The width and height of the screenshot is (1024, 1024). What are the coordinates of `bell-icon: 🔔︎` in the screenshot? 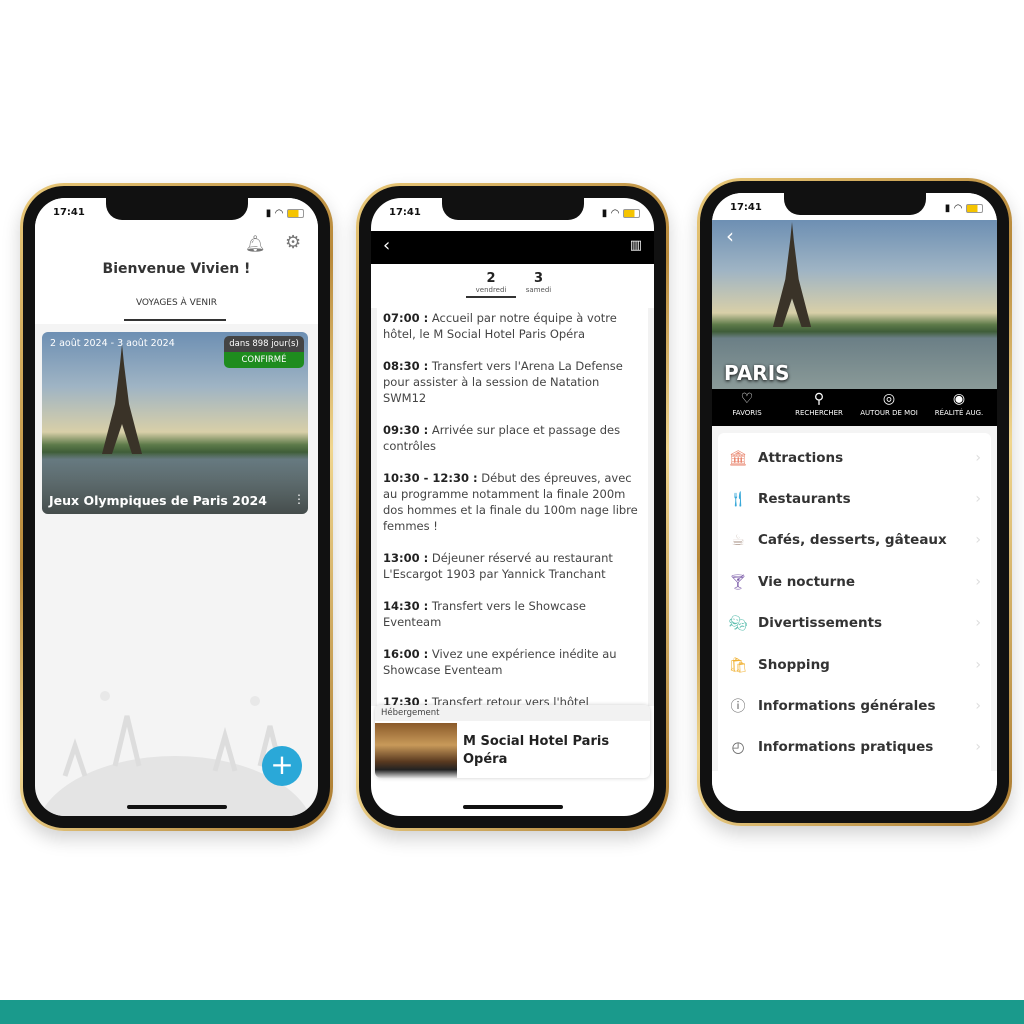 It's located at (255, 243).